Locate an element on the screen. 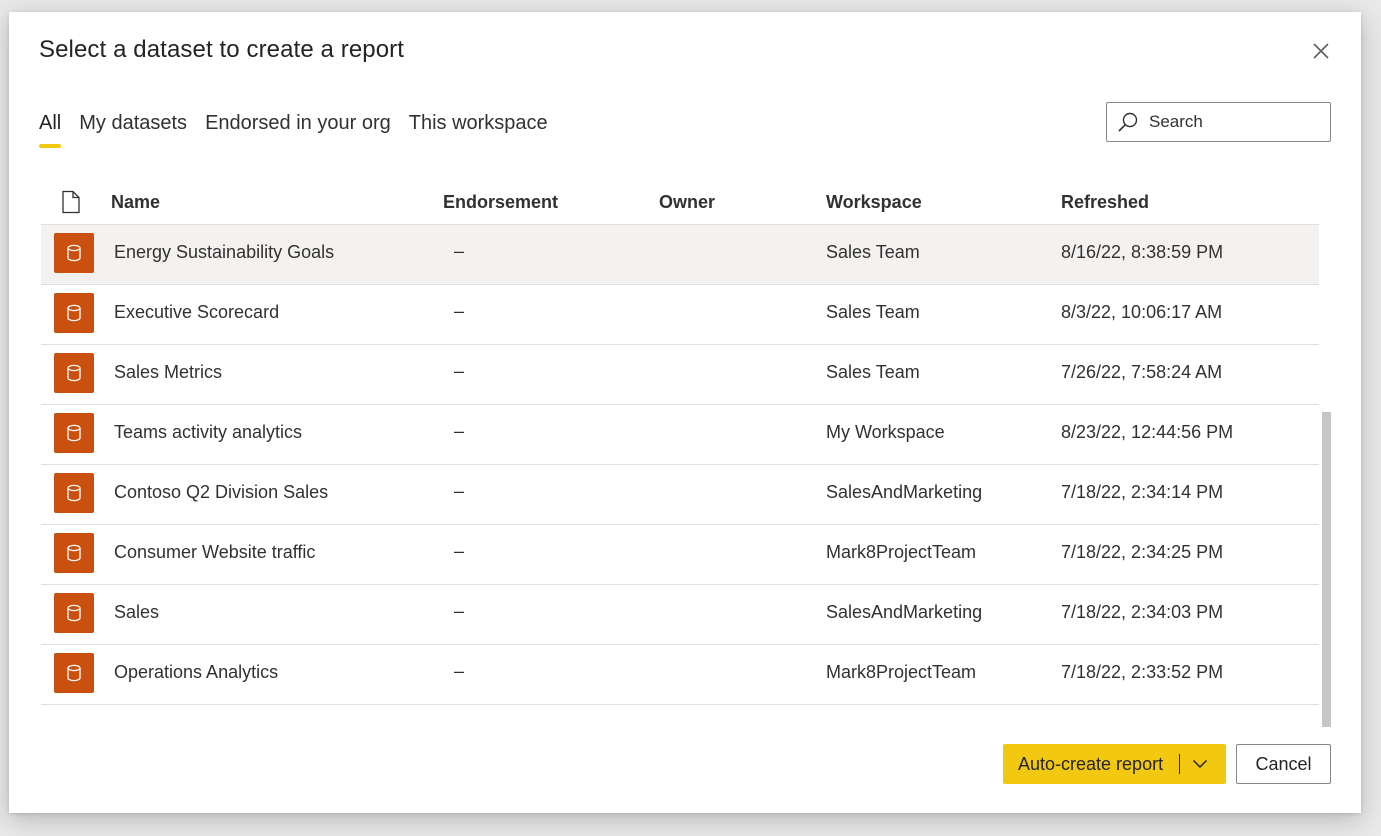 This screenshot has height=836, width=1381. tab-all: All is located at coordinates (50, 129).